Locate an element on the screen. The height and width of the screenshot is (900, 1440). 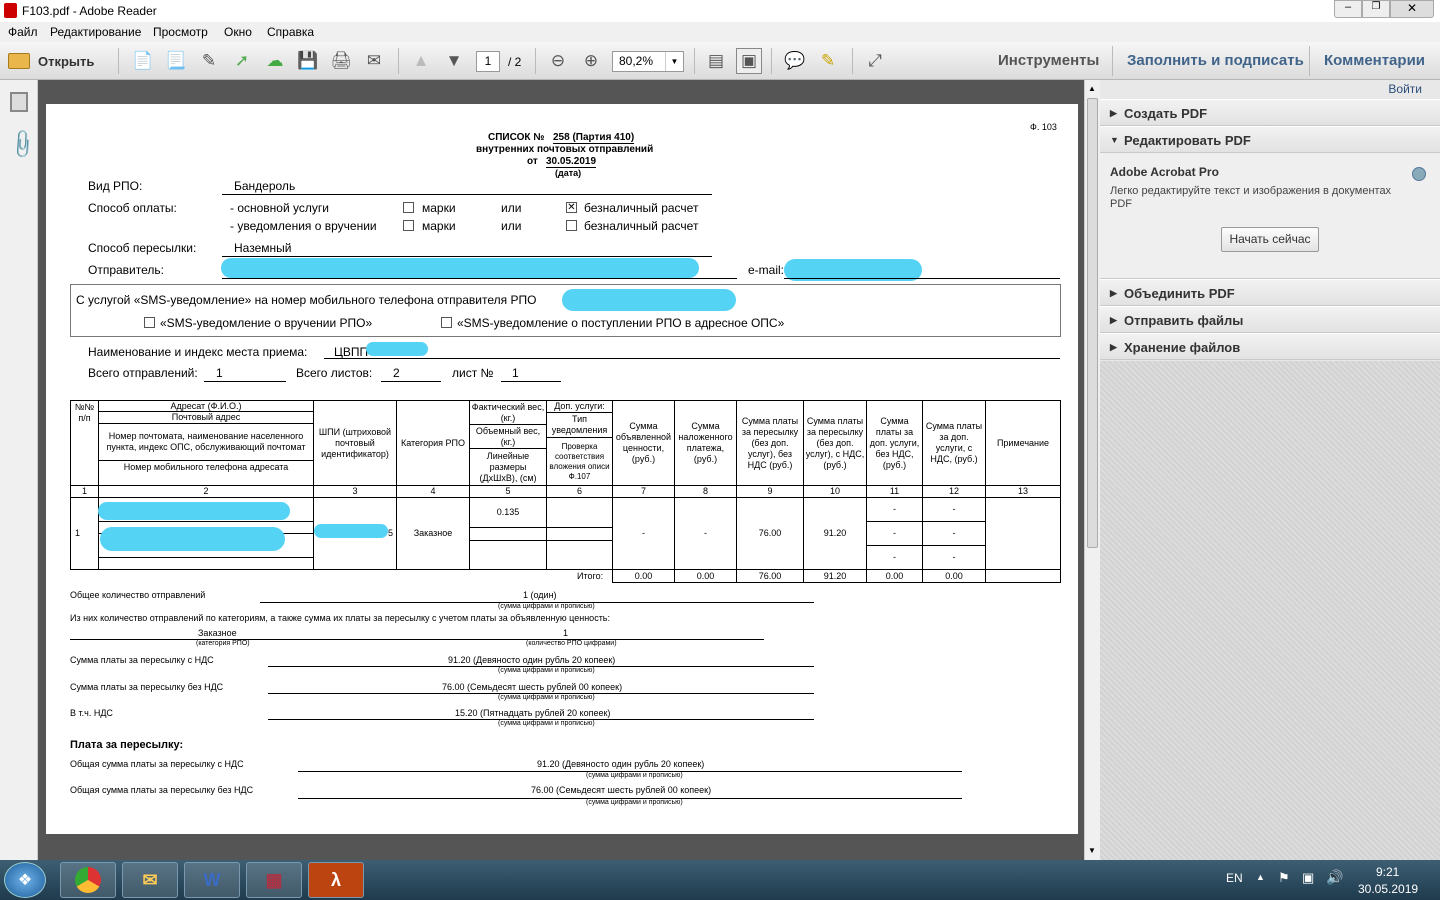
upload-icon: ☁ is located at coordinates (275, 61).